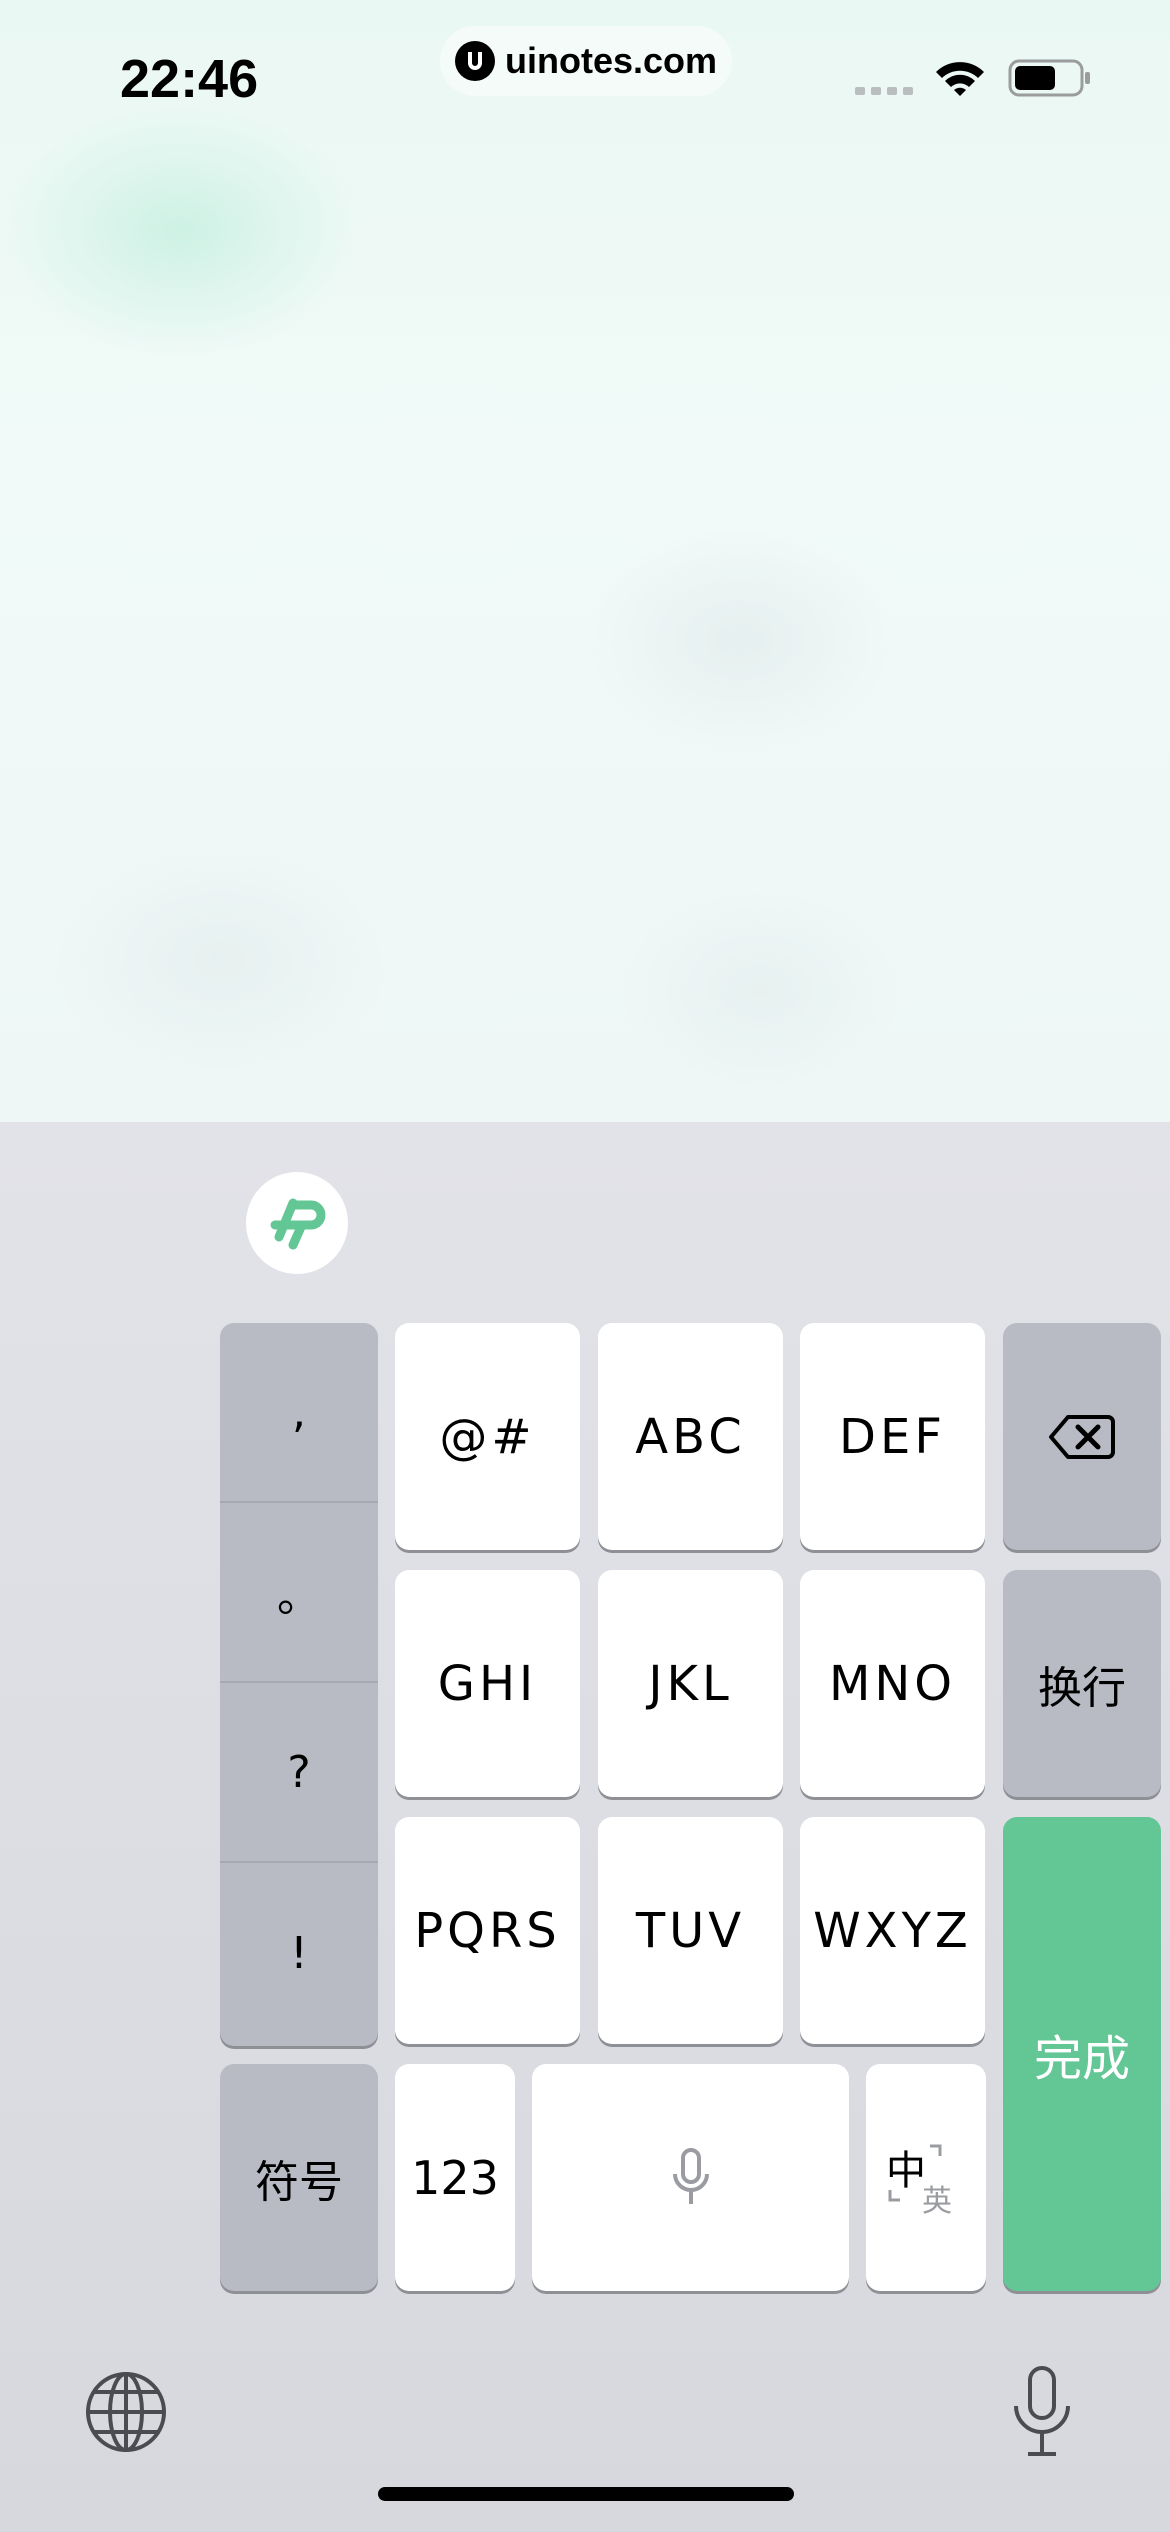 Image resolution: width=1170 pixels, height=2532 pixels. I want to click on key-pqrs: PQRS, so click(487, 1930).